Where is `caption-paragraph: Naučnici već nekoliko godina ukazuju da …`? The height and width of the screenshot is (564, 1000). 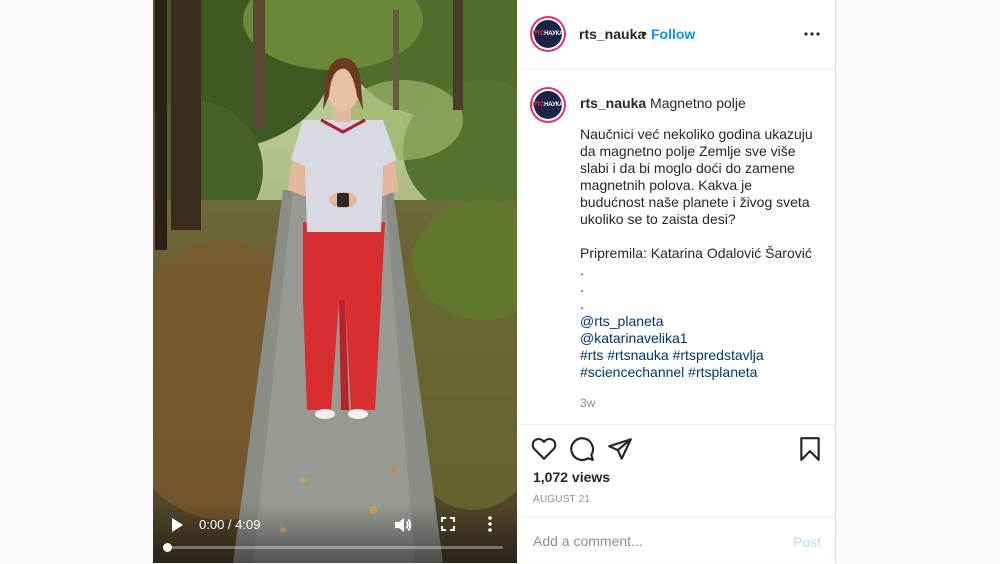
caption-paragraph: Naučnici već nekoliko godina ukazuju da … is located at coordinates (696, 176).